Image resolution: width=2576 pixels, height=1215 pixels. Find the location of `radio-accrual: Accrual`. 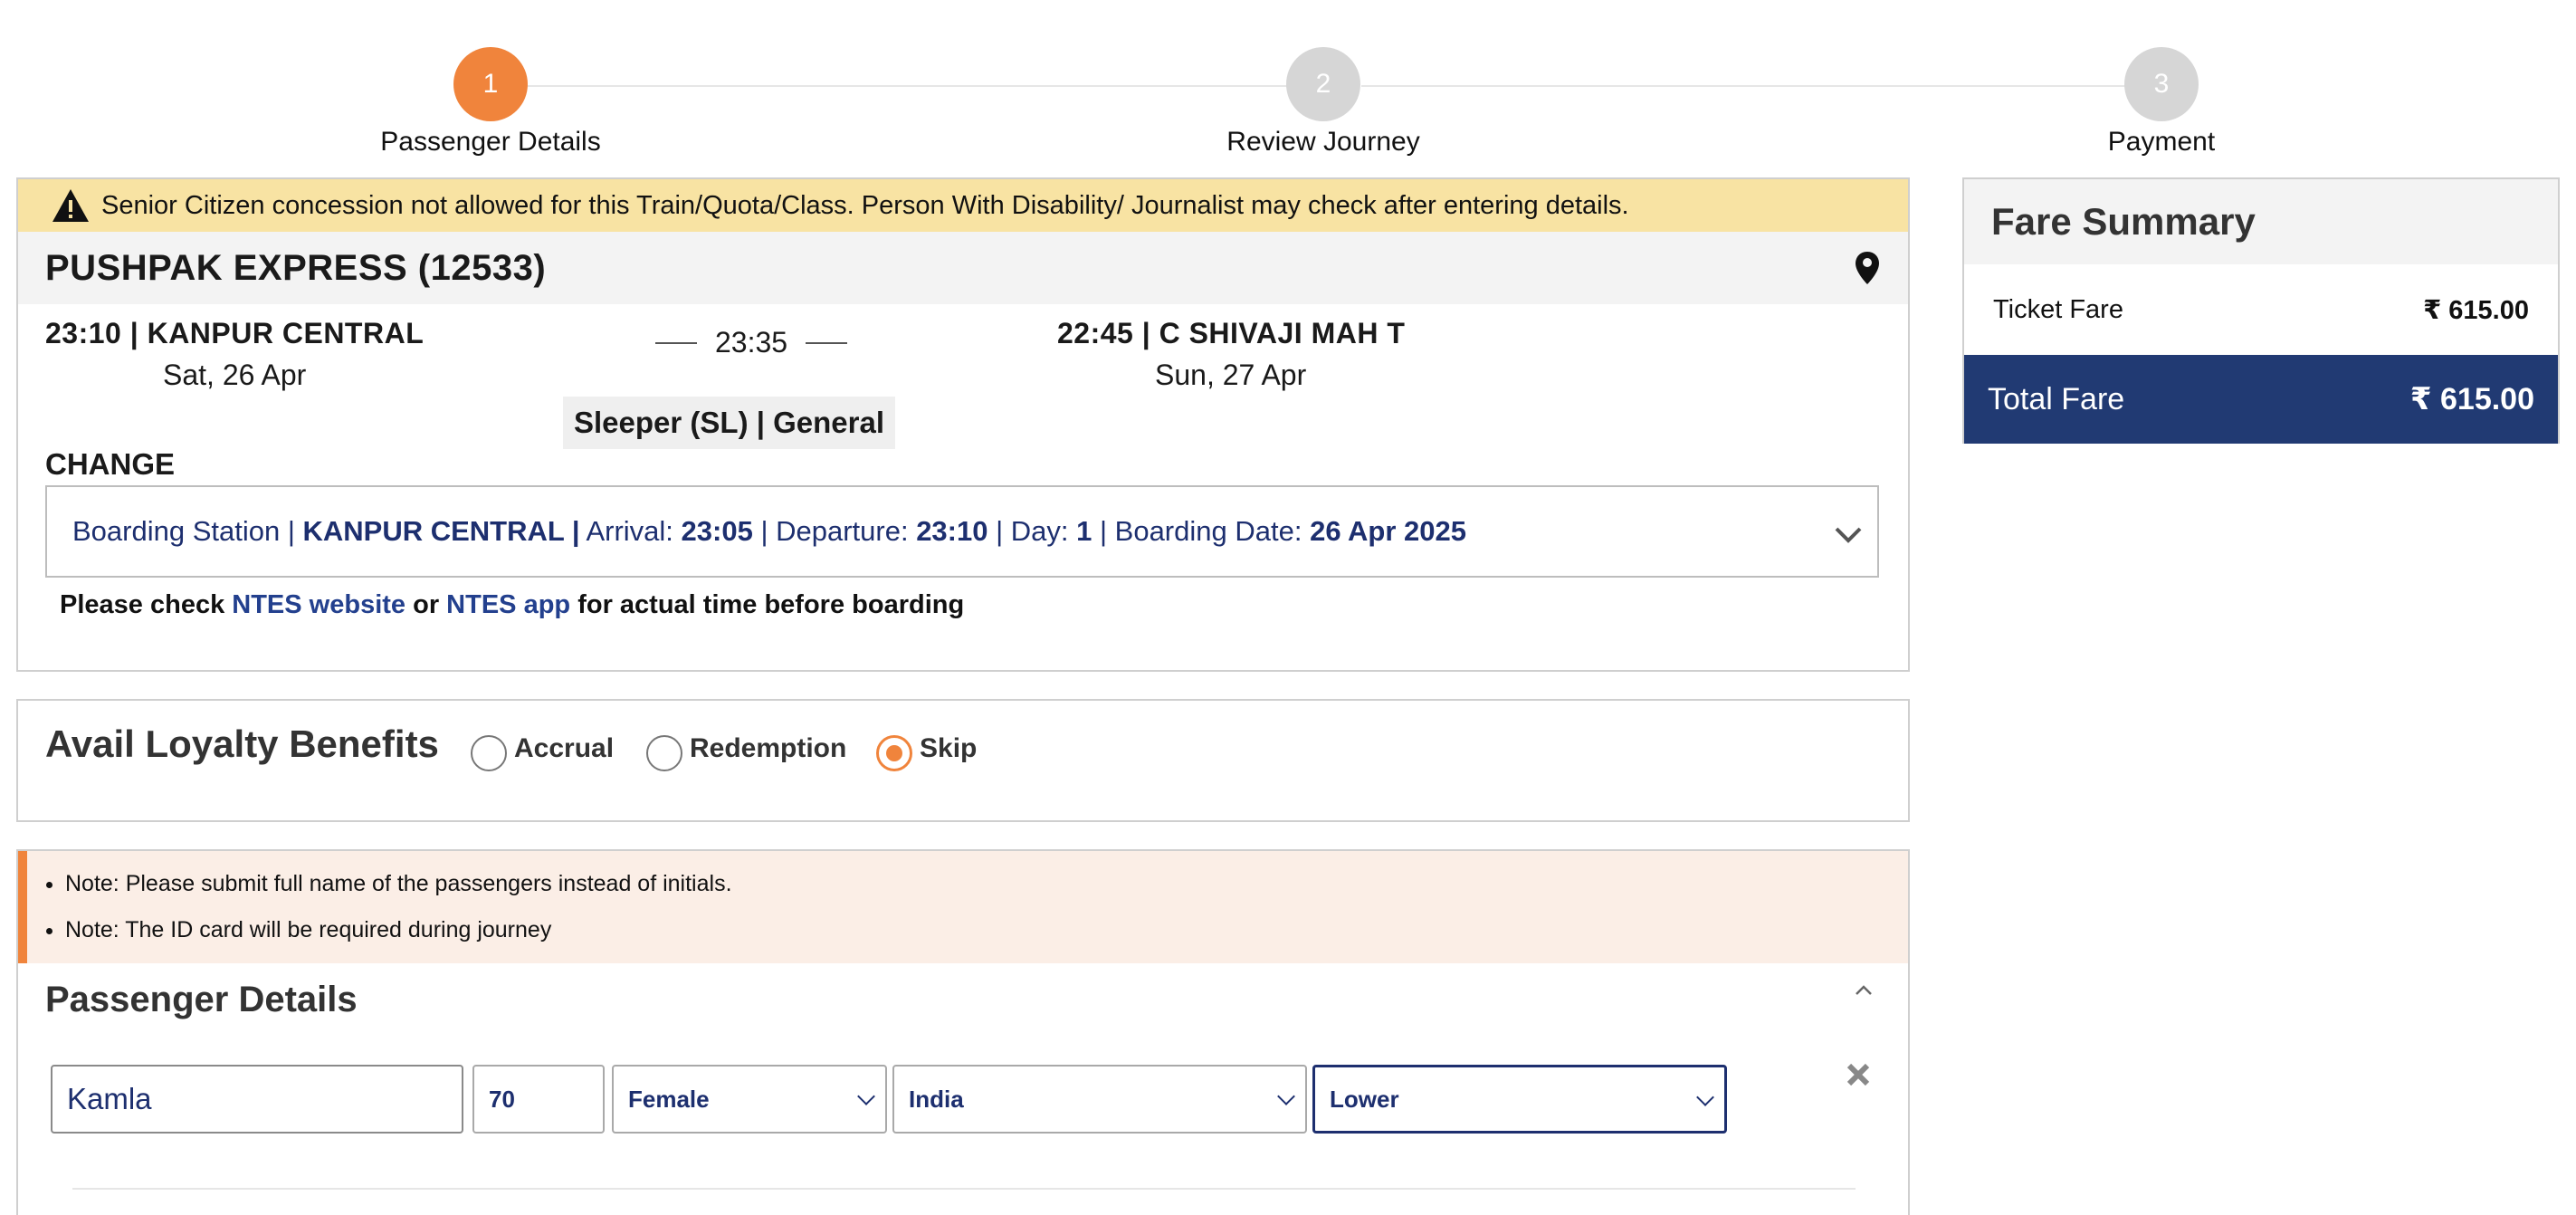

radio-accrual: Accrual is located at coordinates (543, 748).